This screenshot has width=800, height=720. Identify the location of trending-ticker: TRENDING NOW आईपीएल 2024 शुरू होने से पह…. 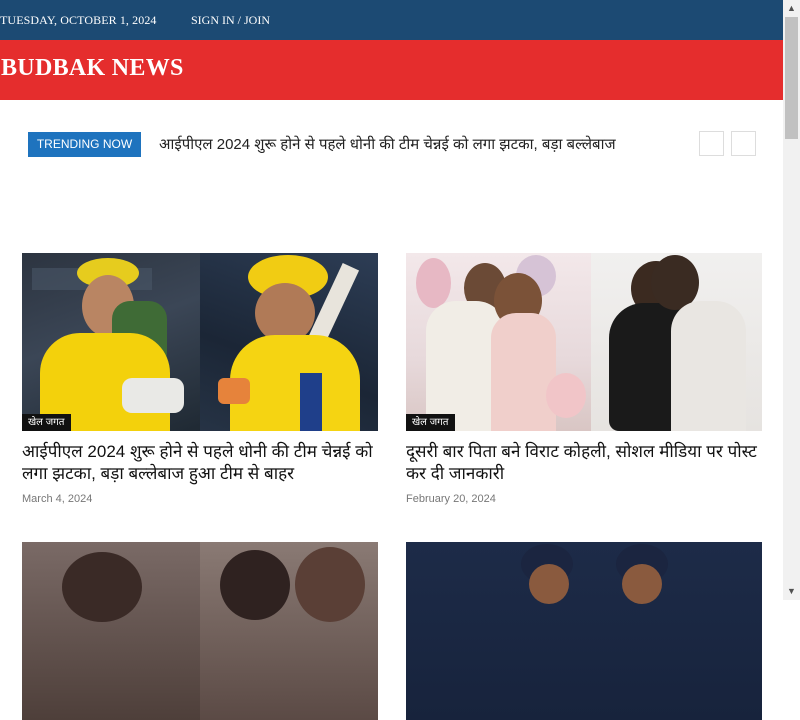
(392, 144).